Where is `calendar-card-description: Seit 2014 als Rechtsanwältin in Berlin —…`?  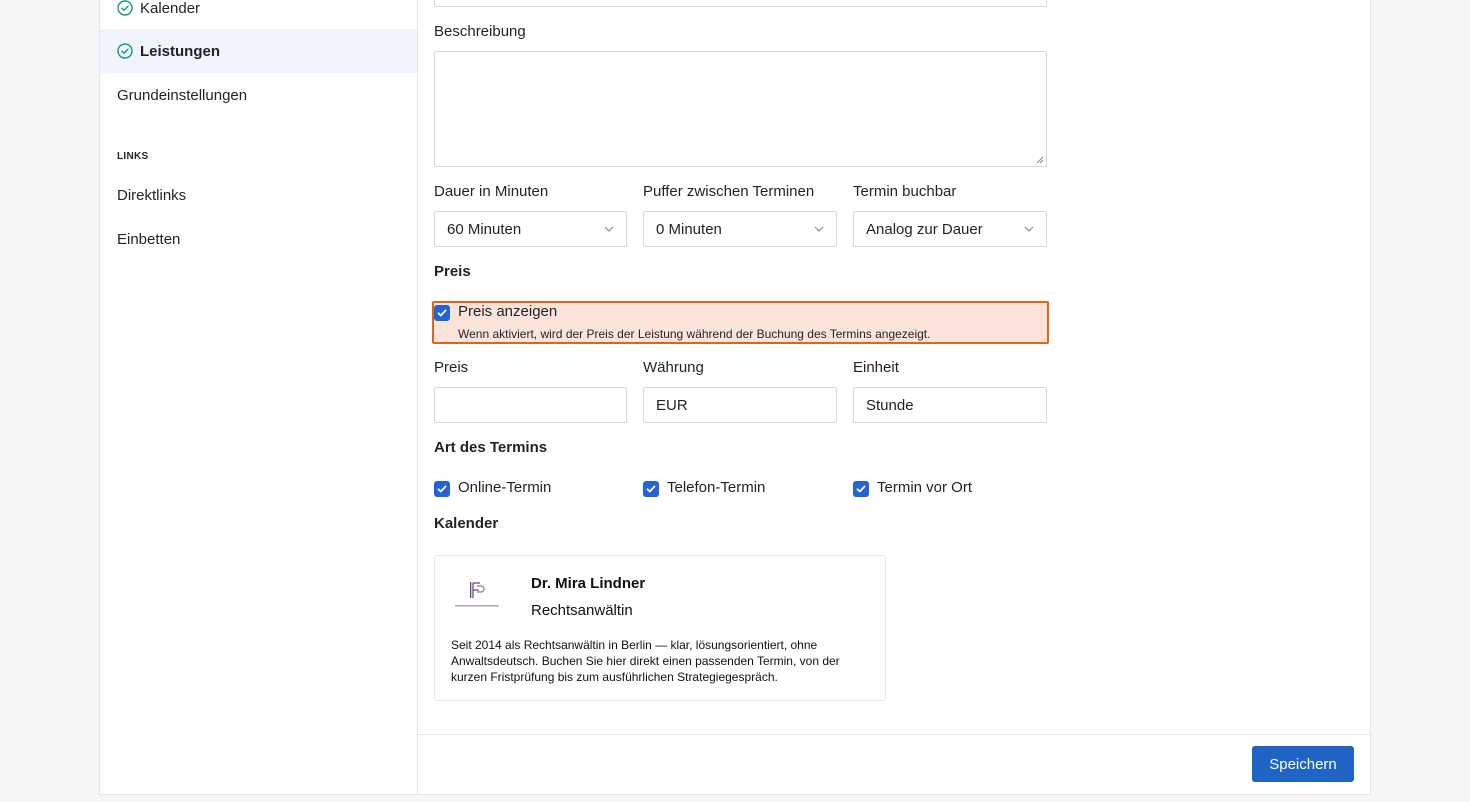 calendar-card-description: Seit 2014 als Rechtsanwältin in Berlin —… is located at coordinates (645, 661).